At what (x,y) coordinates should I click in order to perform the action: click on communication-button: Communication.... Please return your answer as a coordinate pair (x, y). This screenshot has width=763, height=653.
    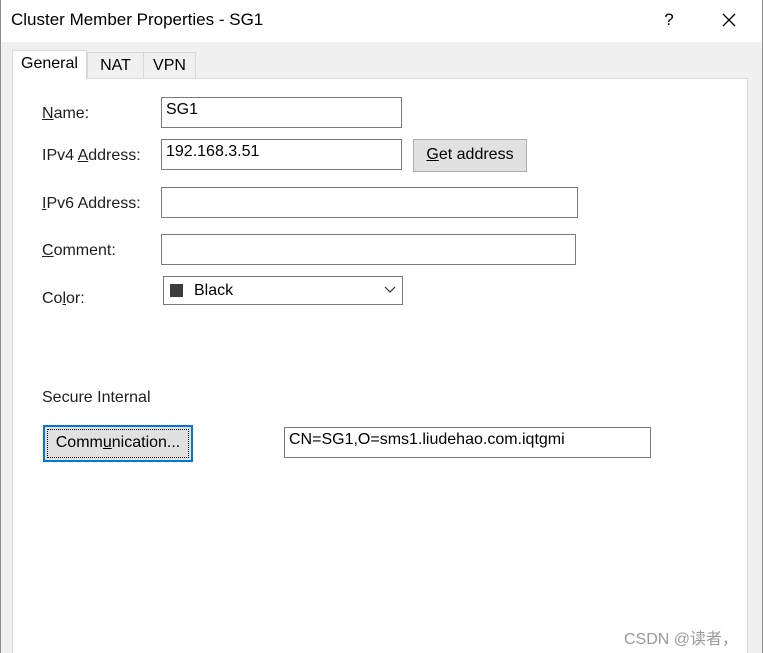
    Looking at the image, I should click on (118, 443).